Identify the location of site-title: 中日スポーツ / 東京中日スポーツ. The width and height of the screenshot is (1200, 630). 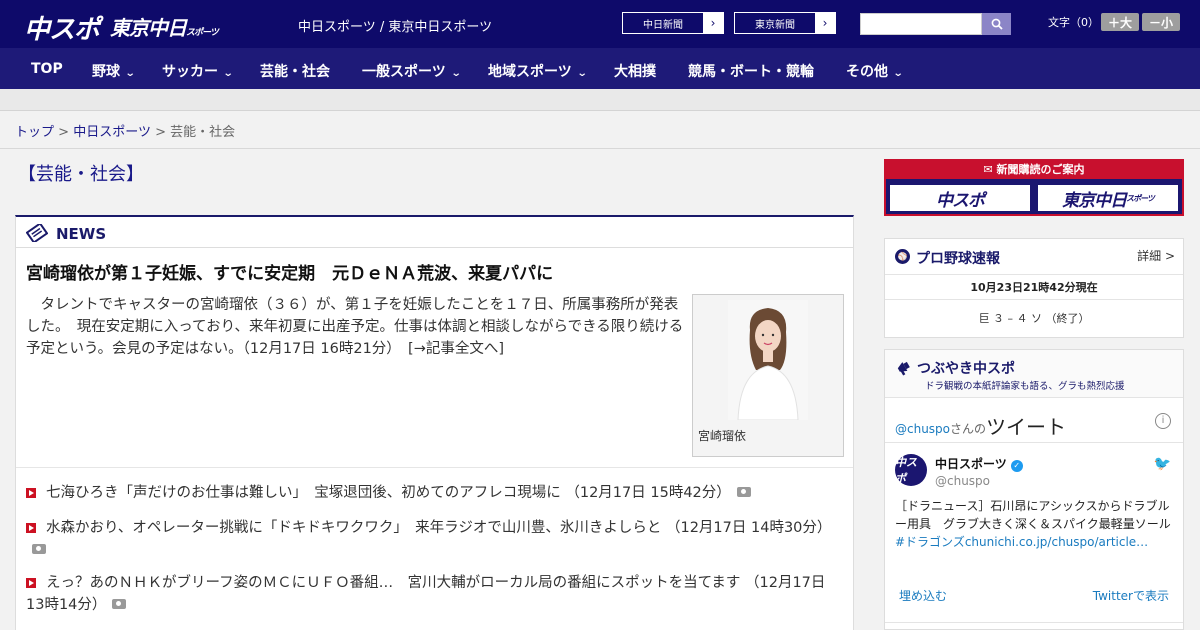
(395, 27).